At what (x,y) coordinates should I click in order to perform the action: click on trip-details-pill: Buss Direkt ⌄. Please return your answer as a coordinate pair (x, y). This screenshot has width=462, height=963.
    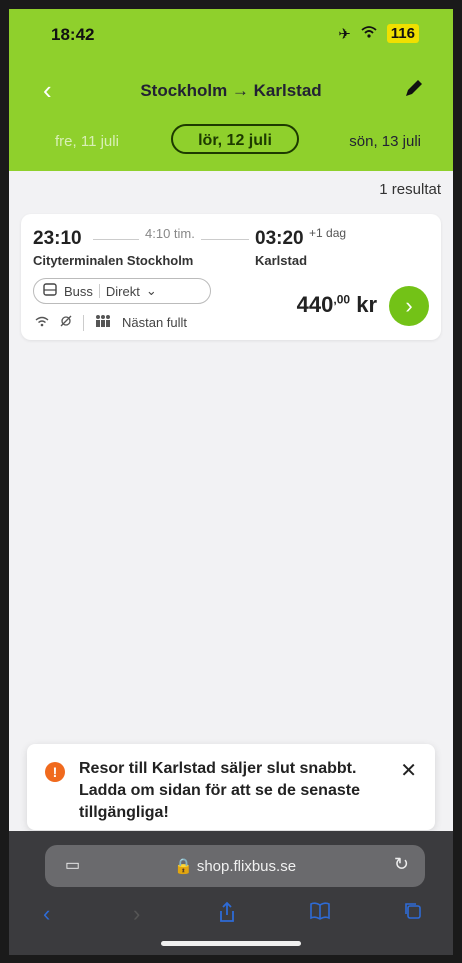
    Looking at the image, I should click on (122, 291).